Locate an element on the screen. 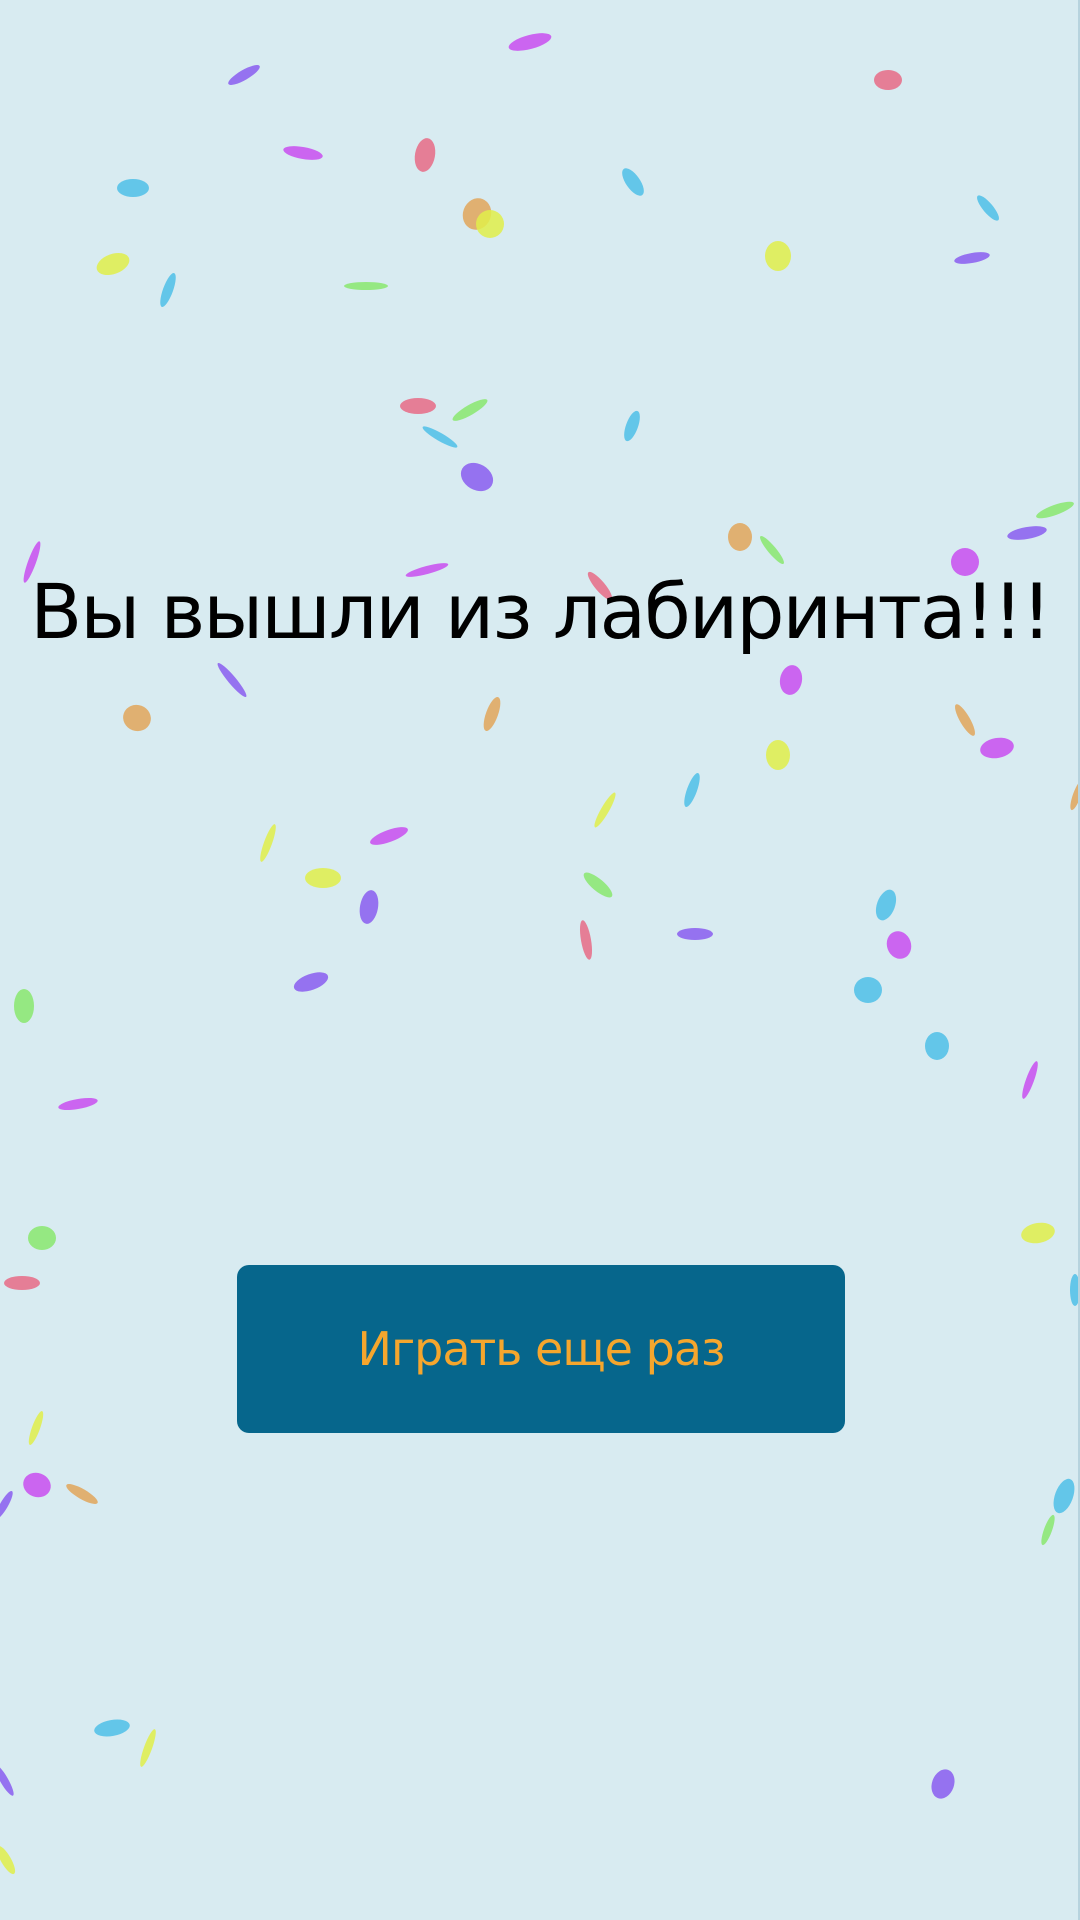 This screenshot has width=1080, height=1920. play-again-button: Играть еще раз is located at coordinates (541, 1349).